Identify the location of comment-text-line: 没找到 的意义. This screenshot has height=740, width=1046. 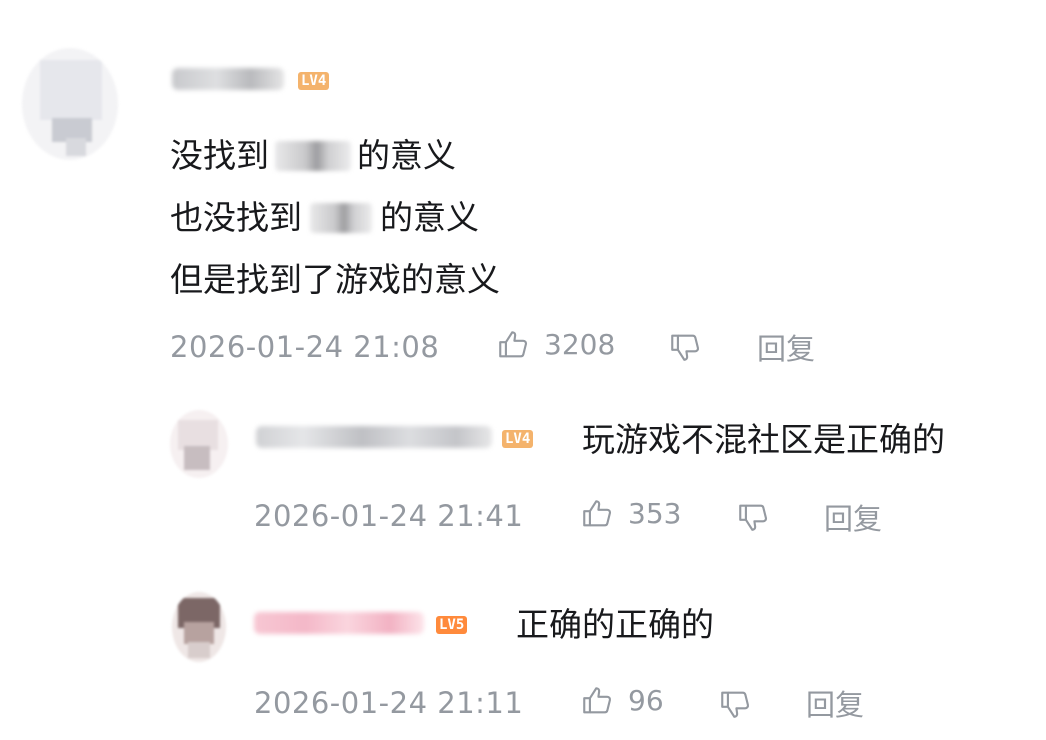
(313, 155).